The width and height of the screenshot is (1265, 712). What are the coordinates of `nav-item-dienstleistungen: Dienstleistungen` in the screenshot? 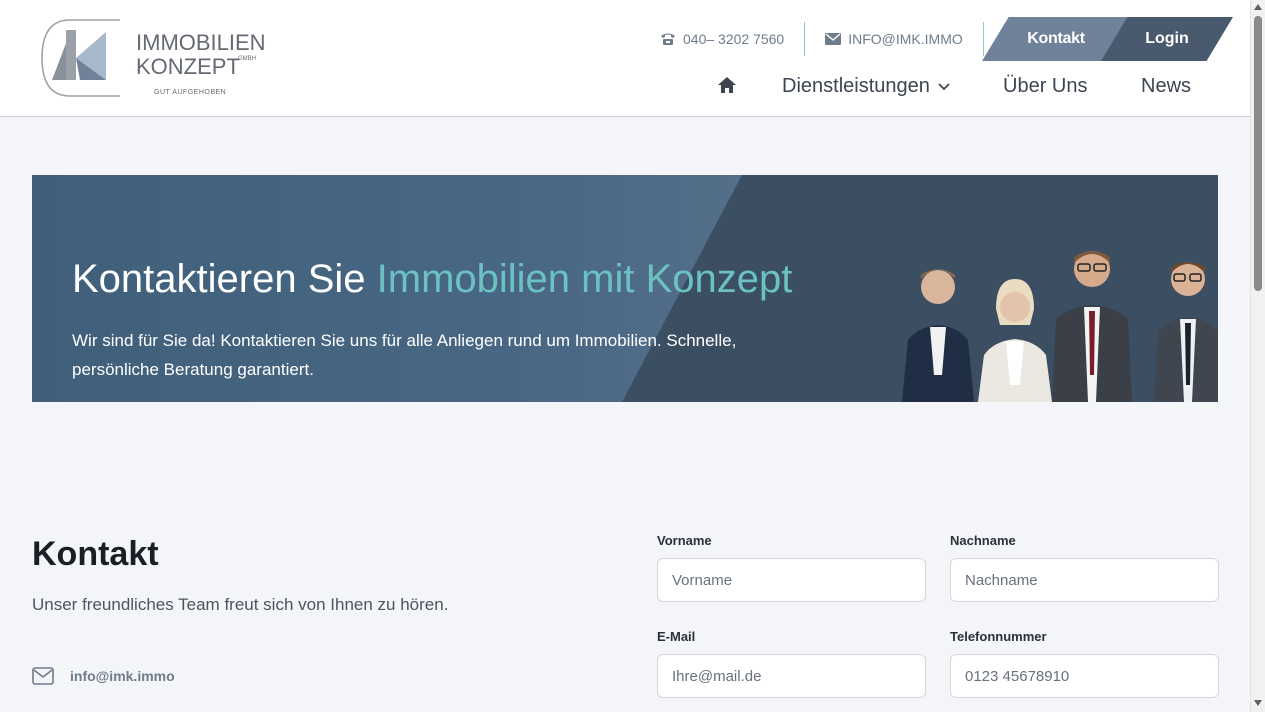 It's located at (866, 86).